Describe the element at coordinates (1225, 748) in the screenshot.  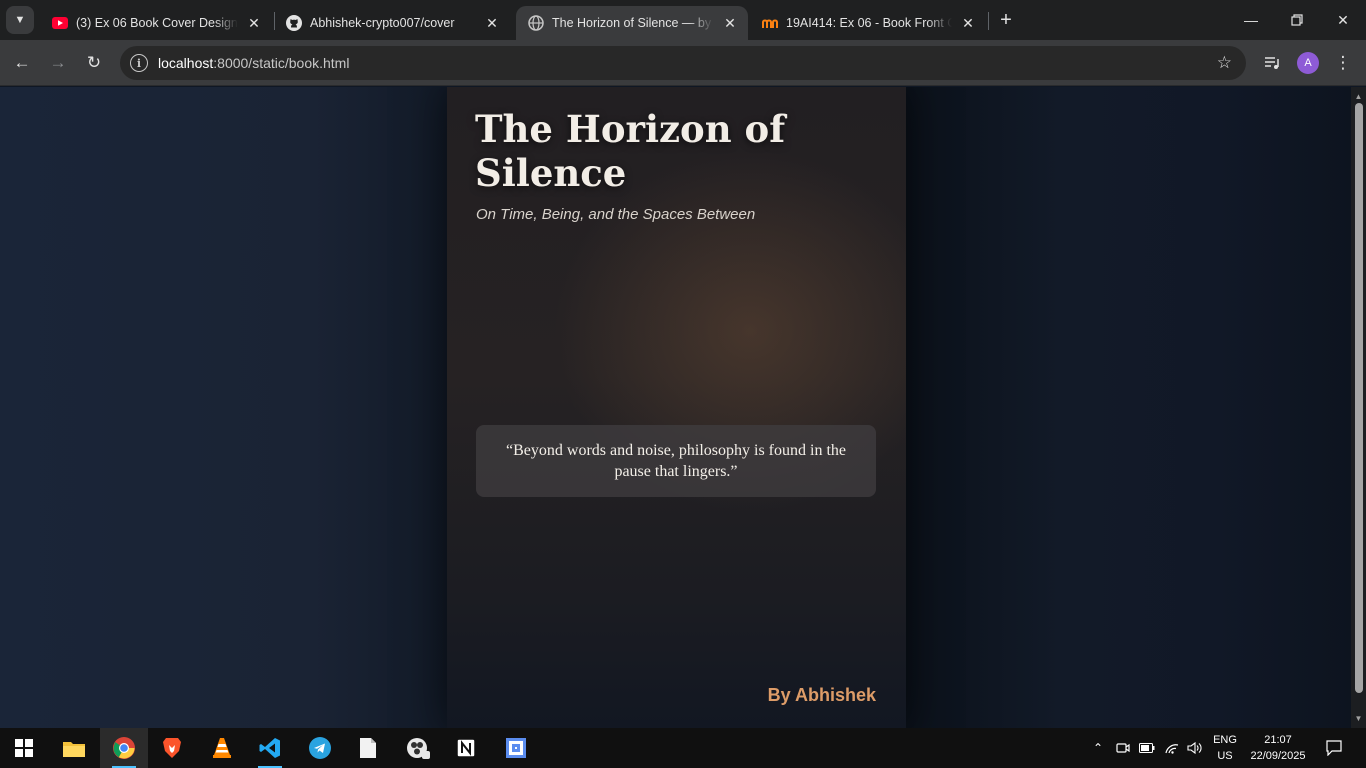
I see `language-indicator: ENG US` at that location.